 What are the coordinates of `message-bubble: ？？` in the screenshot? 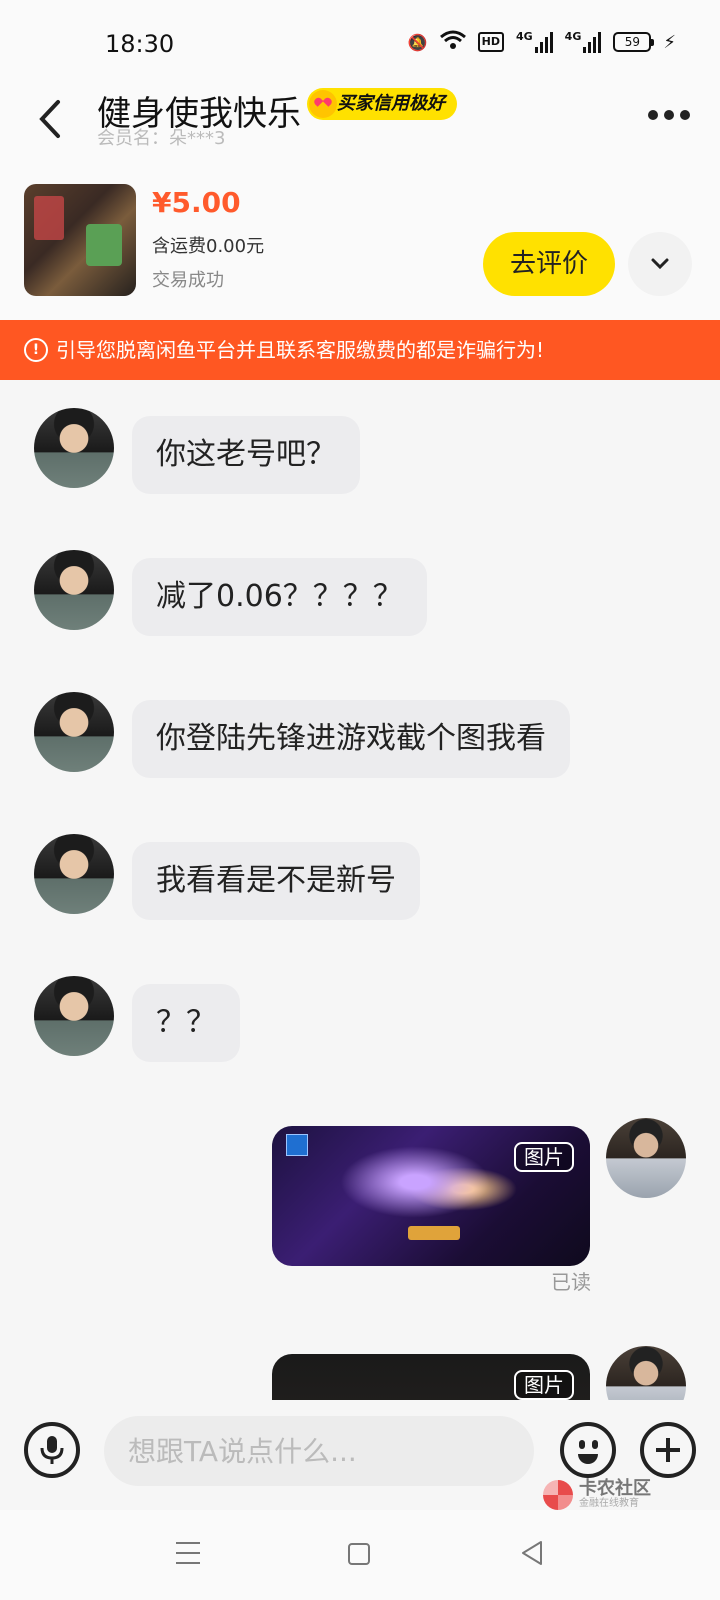 It's located at (186, 1023).